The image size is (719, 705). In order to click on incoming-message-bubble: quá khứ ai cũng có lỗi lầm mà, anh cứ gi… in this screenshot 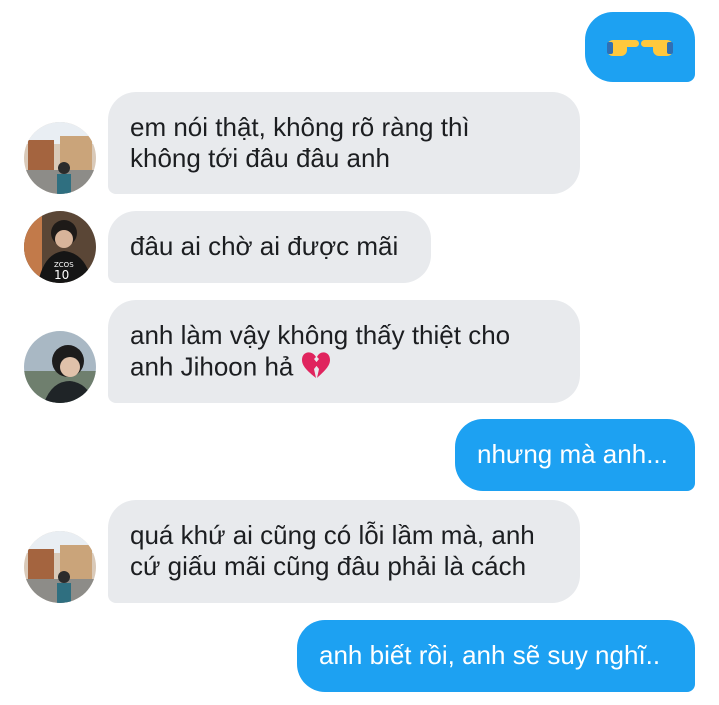, I will do `click(344, 551)`.